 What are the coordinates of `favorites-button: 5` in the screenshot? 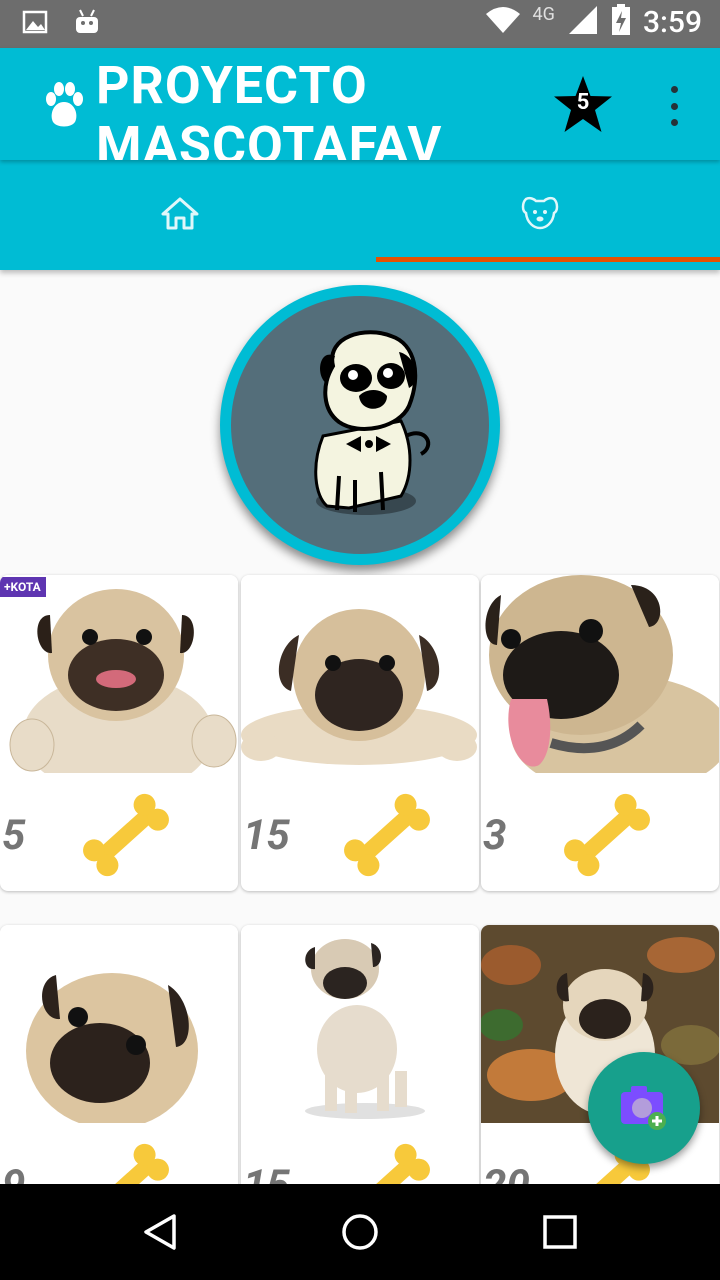 It's located at (583, 105).